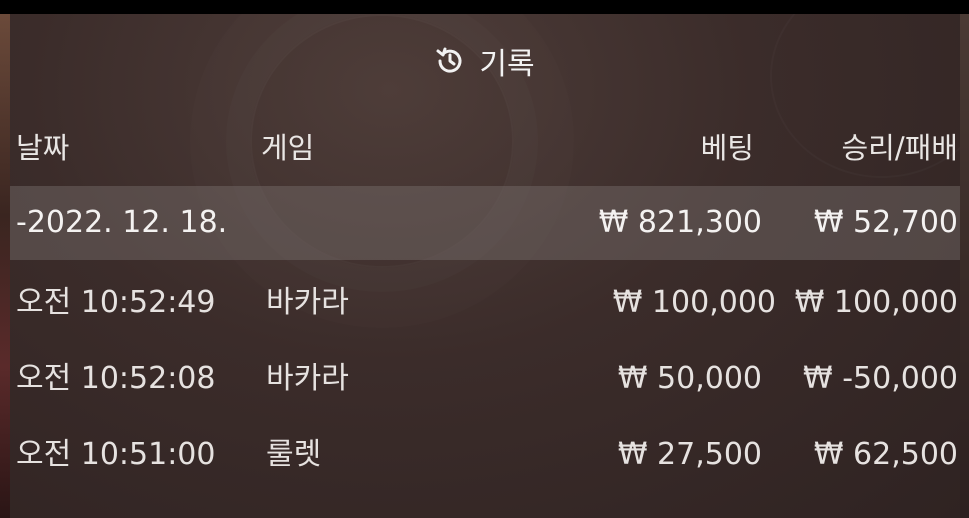 The image size is (969, 518). What do you see at coordinates (484, 7) in the screenshot?
I see `top-black-bar` at bounding box center [484, 7].